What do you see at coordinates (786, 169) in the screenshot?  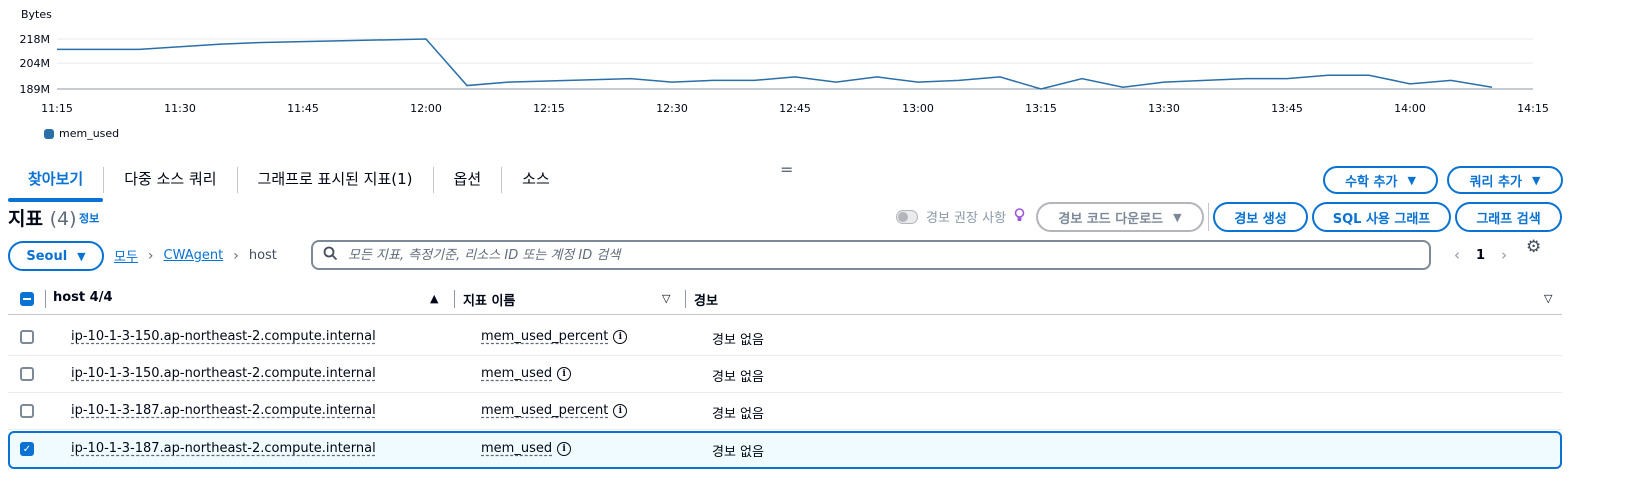 I see `resize-handle: =` at bounding box center [786, 169].